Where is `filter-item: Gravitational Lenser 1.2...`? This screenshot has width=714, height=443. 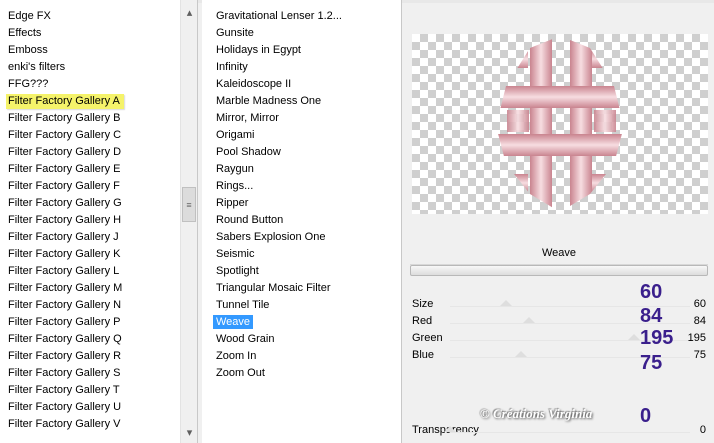
filter-item: Gravitational Lenser 1.2... is located at coordinates (301, 16).